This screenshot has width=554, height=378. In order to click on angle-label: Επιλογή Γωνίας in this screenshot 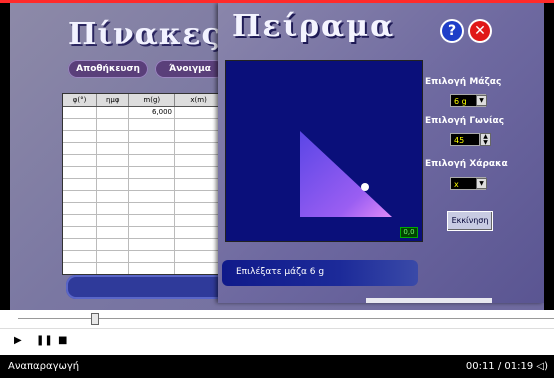, I will do `click(465, 121)`.